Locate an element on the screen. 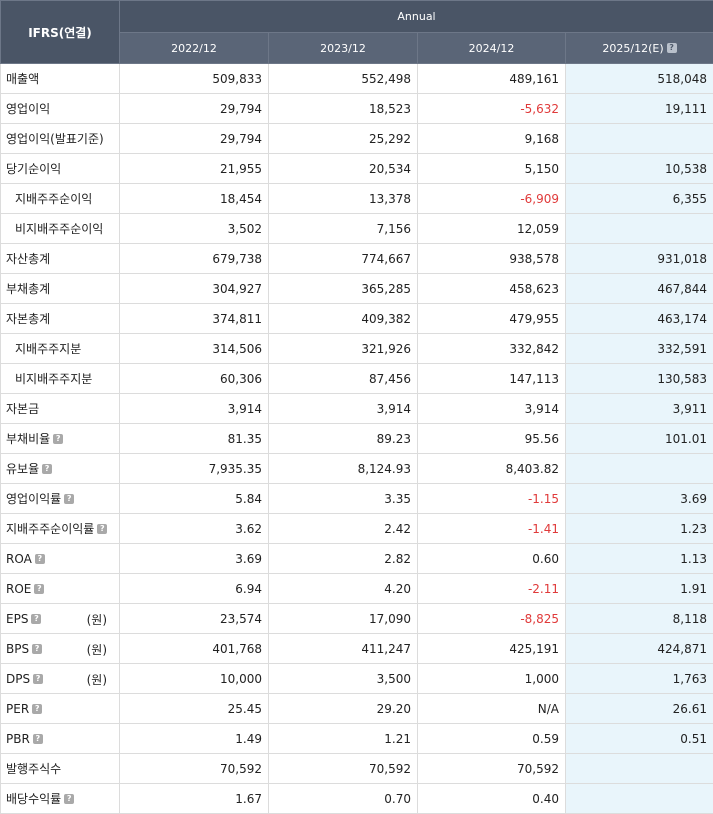 The width and height of the screenshot is (713, 814). table-row: 자산총계 679,738 774,667 938,578 931,018 is located at coordinates (356, 258).